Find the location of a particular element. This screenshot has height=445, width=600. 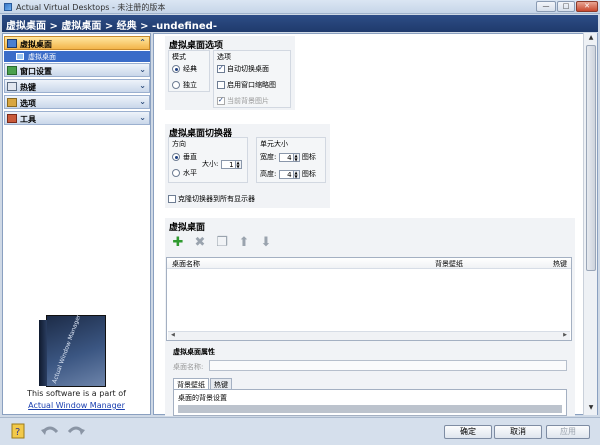

bg-settings-bar is located at coordinates (370, 409).